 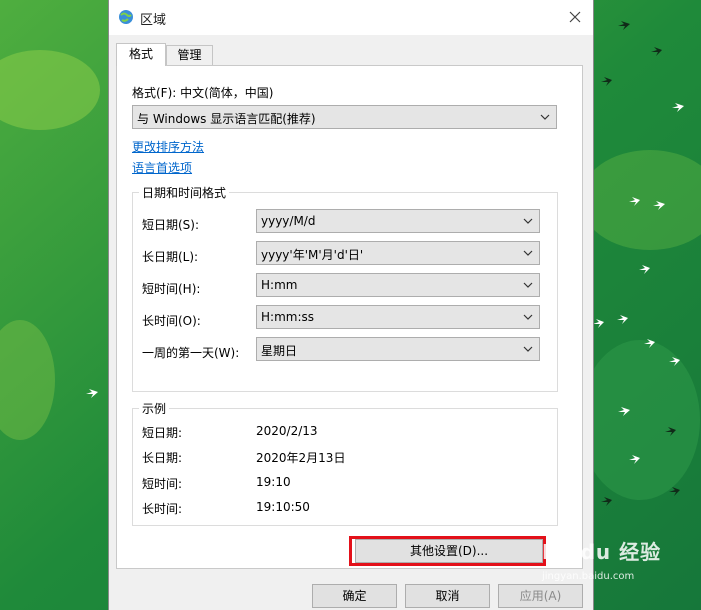 What do you see at coordinates (398, 317) in the screenshot?
I see `long-time-select: H:mm:ss` at bounding box center [398, 317].